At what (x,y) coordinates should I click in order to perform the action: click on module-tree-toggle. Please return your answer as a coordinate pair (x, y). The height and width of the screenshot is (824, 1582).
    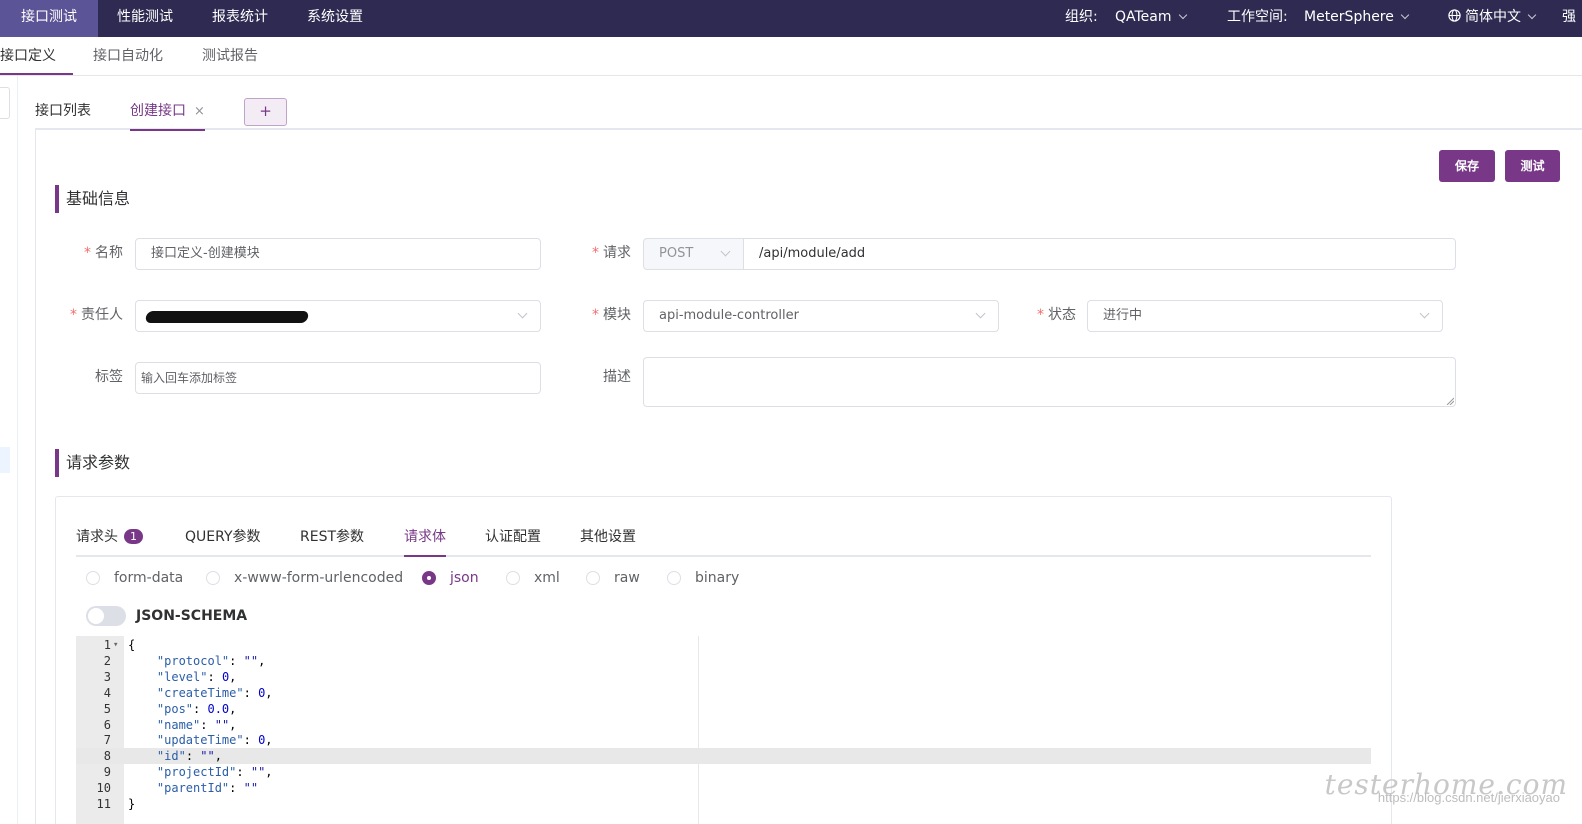
    Looking at the image, I should click on (5, 103).